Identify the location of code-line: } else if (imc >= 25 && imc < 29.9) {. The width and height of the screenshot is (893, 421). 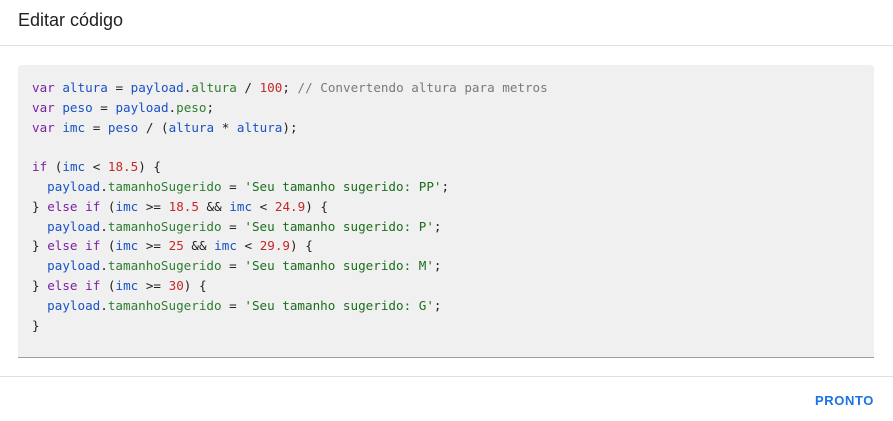
(172, 246).